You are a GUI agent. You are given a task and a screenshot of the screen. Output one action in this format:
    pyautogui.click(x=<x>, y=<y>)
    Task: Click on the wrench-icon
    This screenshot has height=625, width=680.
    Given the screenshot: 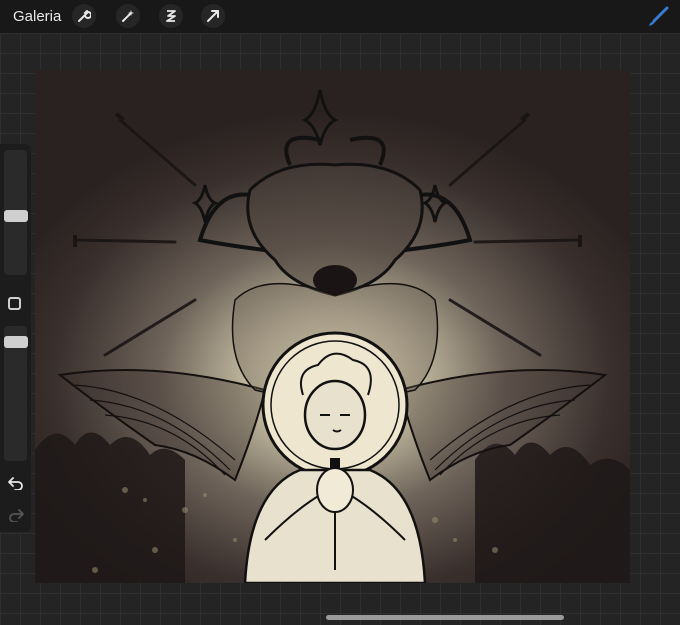 What is the action you would take?
    pyautogui.click(x=84, y=16)
    